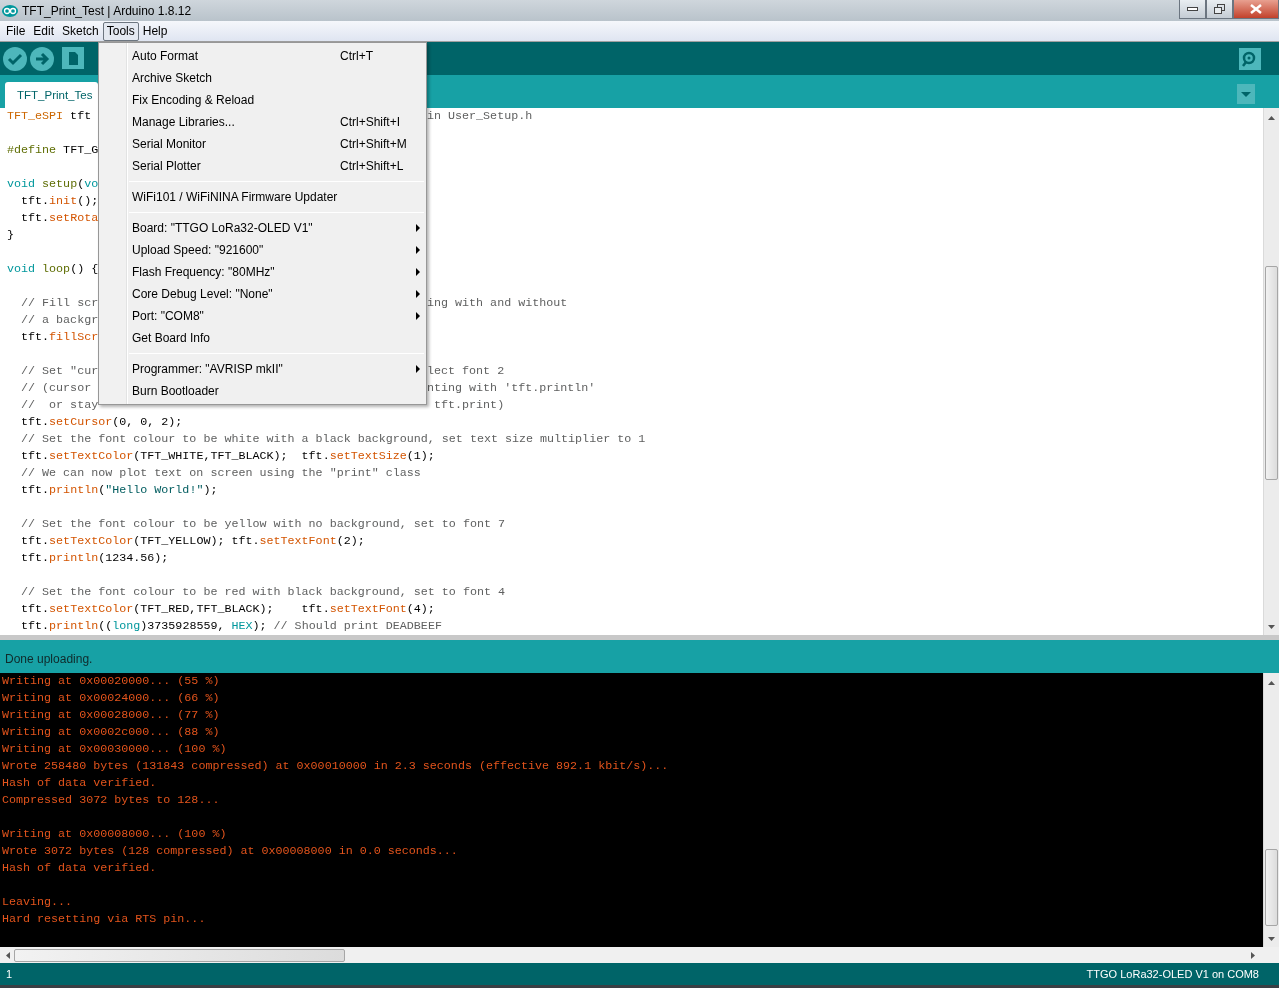 This screenshot has width=1279, height=988. What do you see at coordinates (94, 558) in the screenshot?
I see `code-line: tft.println(1234.56);` at bounding box center [94, 558].